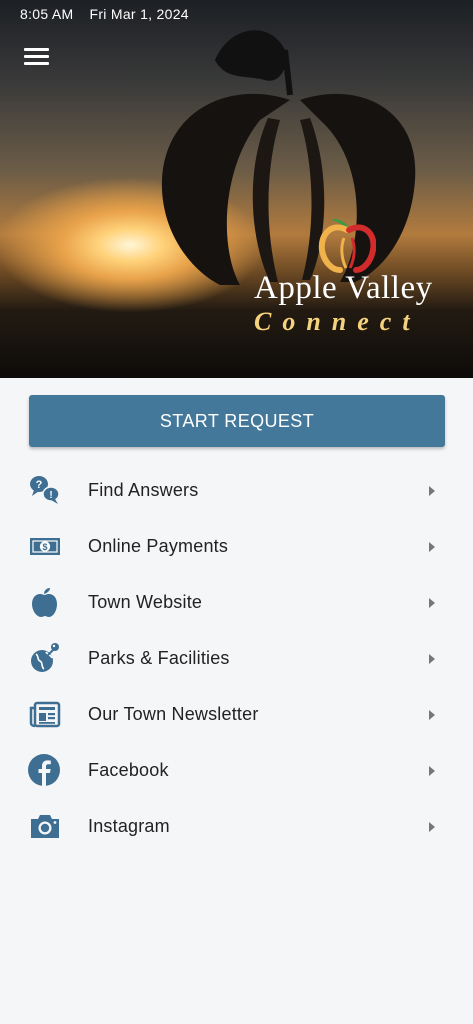 The height and width of the screenshot is (1024, 473). Describe the element at coordinates (45, 657) in the screenshot. I see `globe-icon` at that location.